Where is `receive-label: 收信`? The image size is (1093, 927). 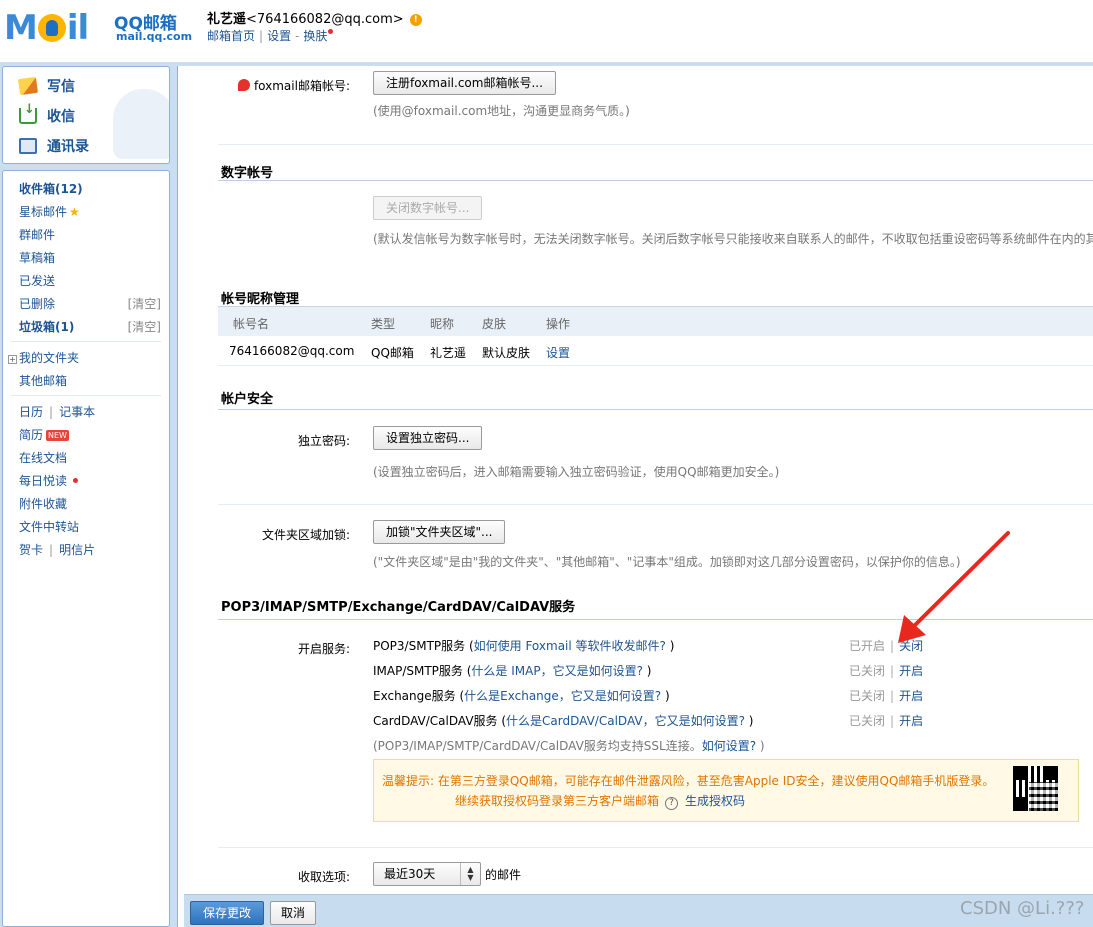
receive-label: 收信 is located at coordinates (61, 117).